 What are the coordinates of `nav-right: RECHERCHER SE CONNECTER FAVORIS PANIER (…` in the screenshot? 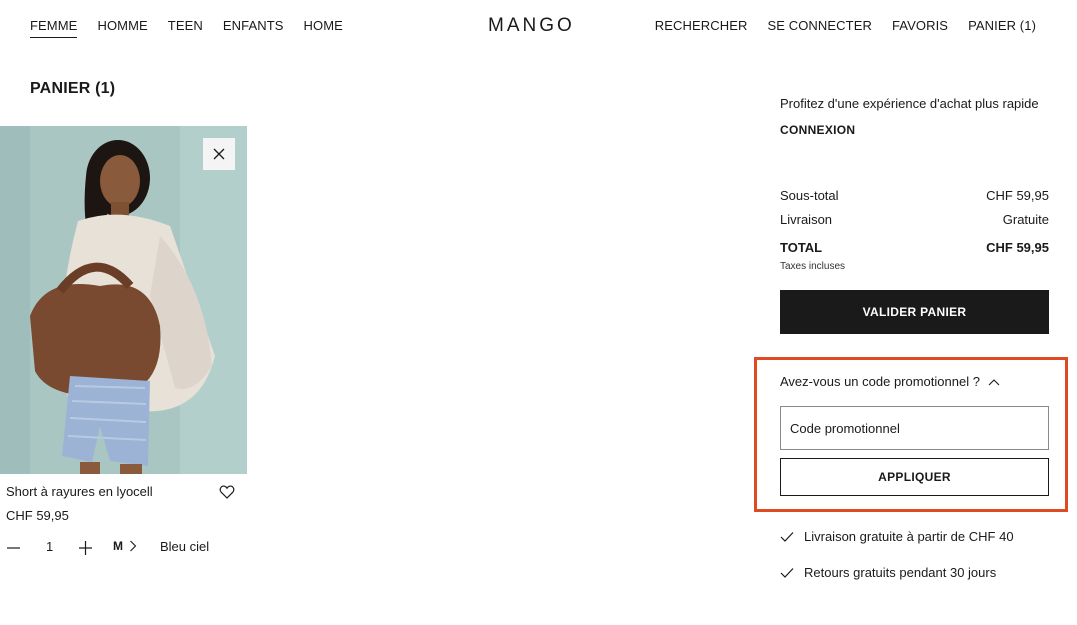 It's located at (845, 25).